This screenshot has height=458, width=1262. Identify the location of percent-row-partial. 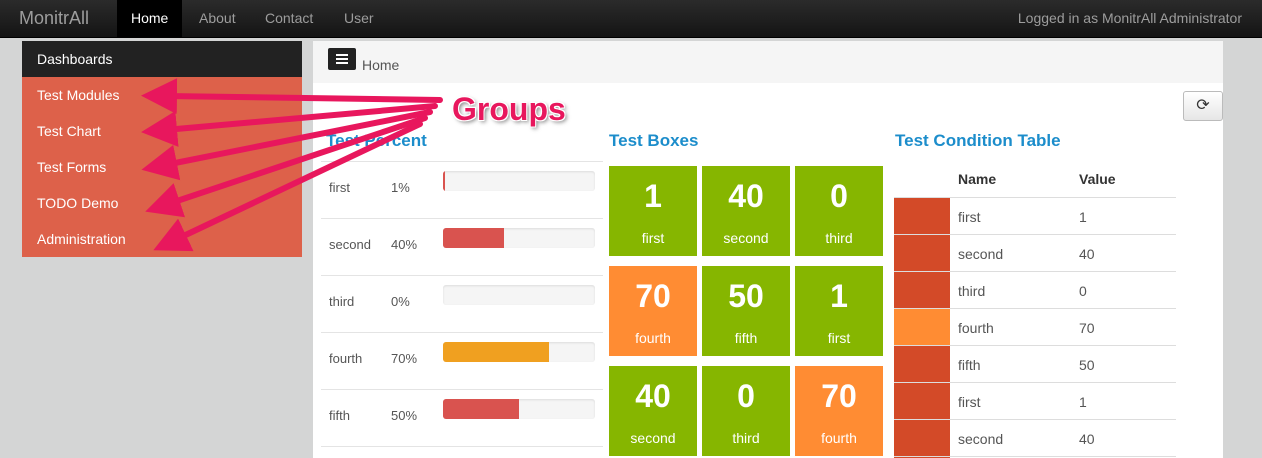
(462, 452).